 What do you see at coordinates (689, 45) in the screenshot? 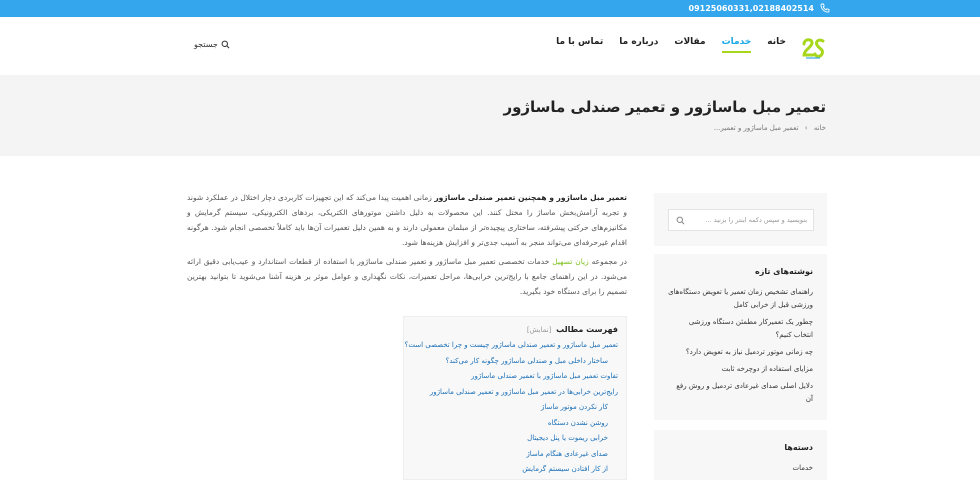
I see `nav-articles: مقالات` at bounding box center [689, 45].